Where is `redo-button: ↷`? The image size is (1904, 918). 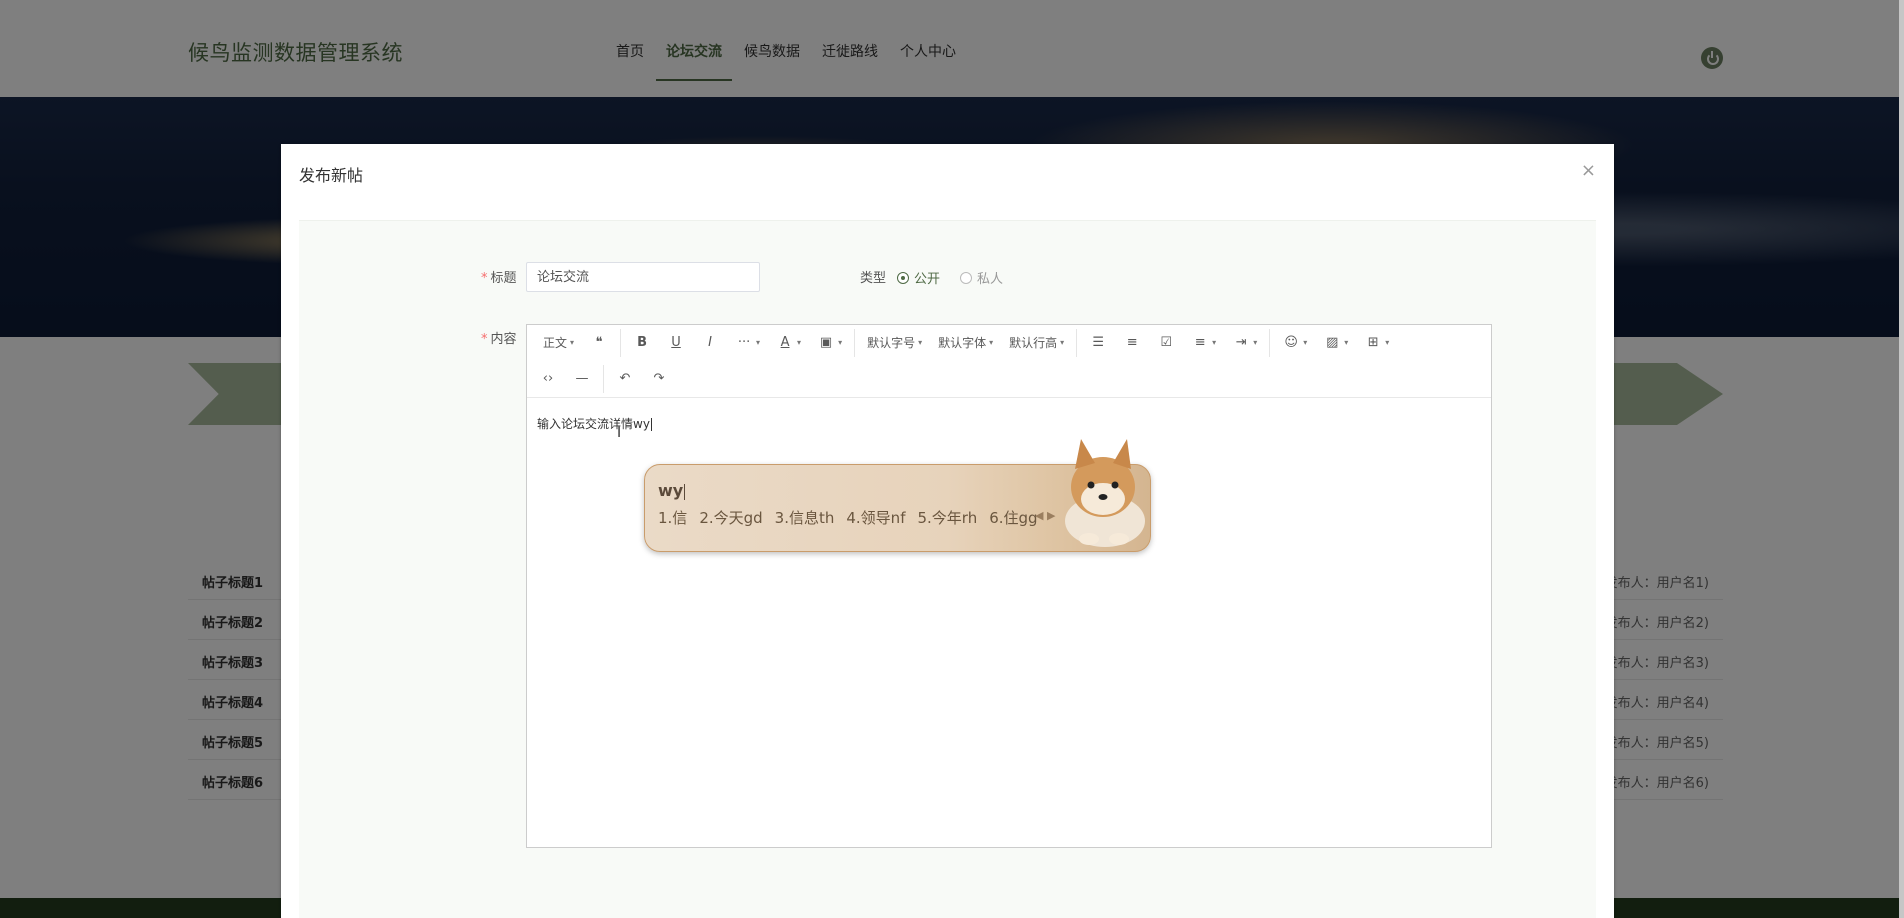 redo-button: ↷ is located at coordinates (659, 379).